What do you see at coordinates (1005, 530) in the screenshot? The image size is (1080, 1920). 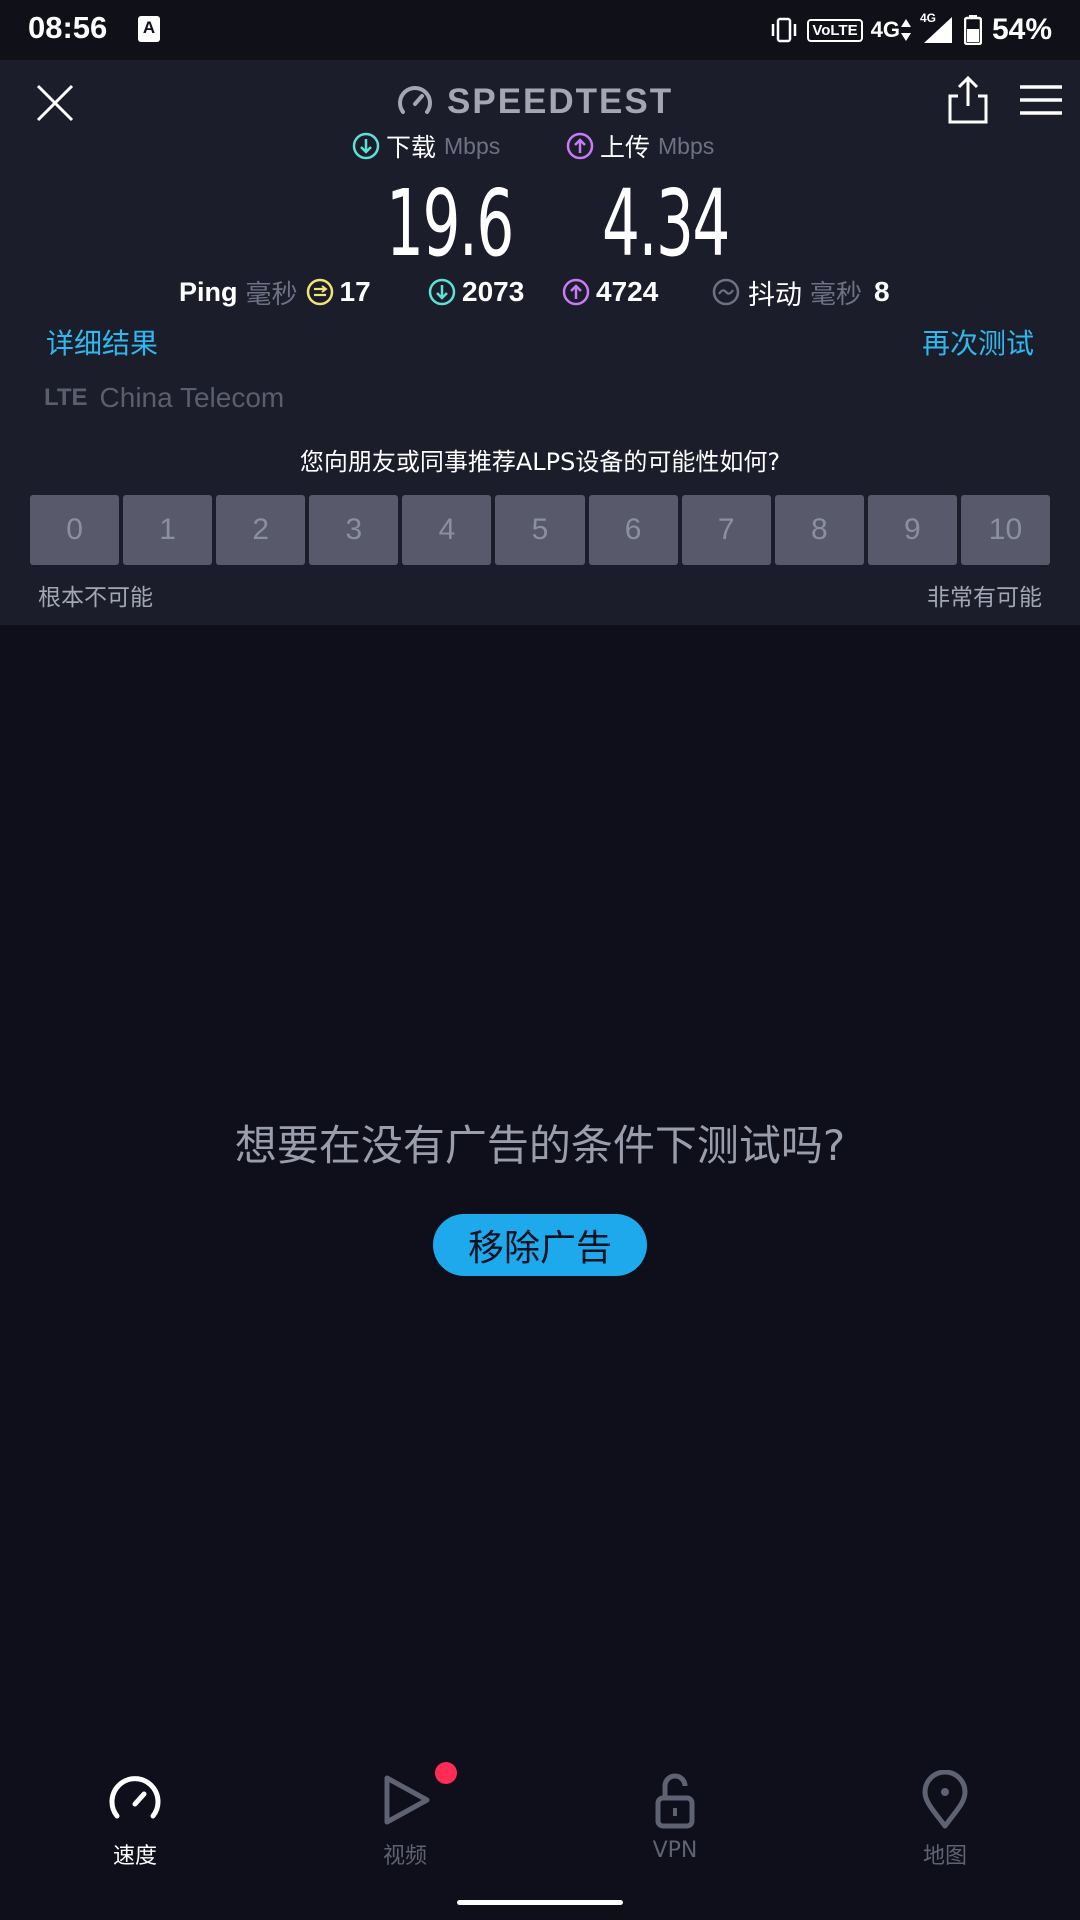 I see `rating-option-10: 10` at bounding box center [1005, 530].